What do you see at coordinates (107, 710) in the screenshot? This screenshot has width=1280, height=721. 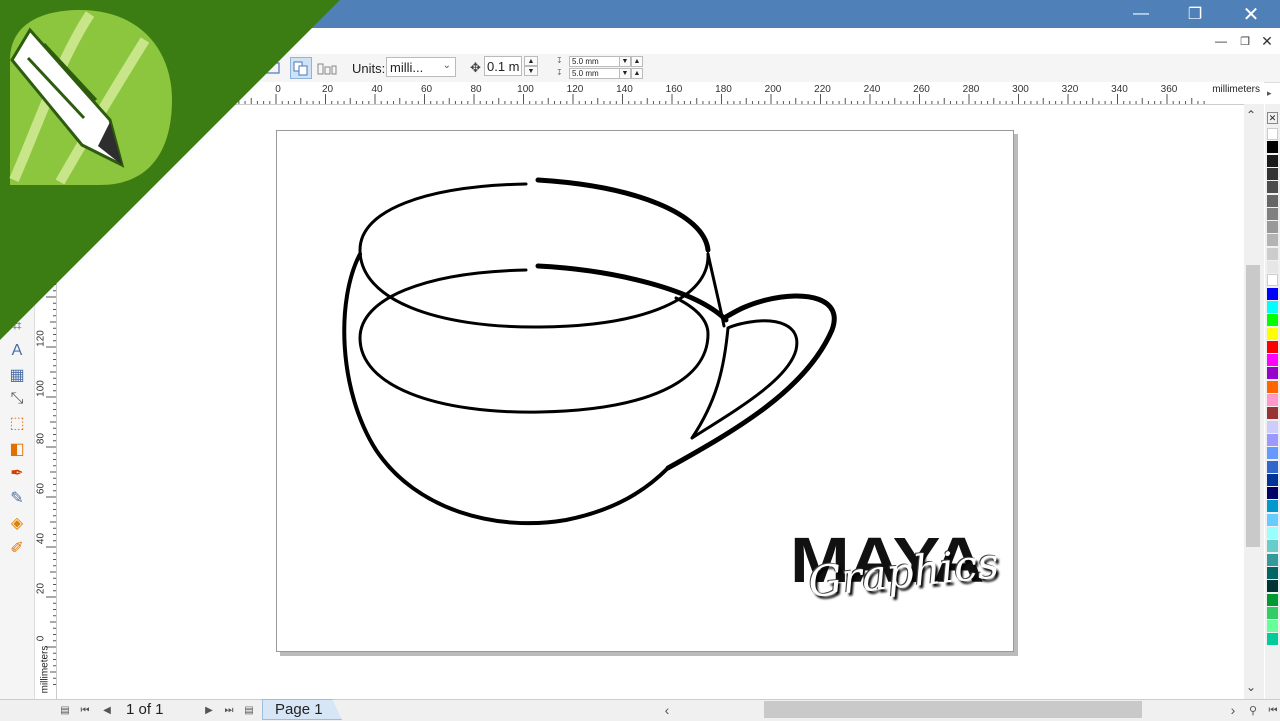 I see `previous-page-icon: ◀` at bounding box center [107, 710].